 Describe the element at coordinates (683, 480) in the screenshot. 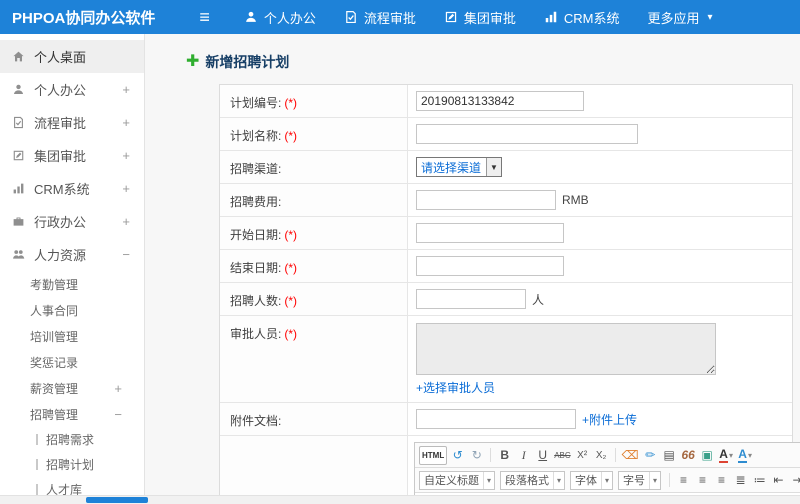

I see `align-left-button: ≡` at that location.